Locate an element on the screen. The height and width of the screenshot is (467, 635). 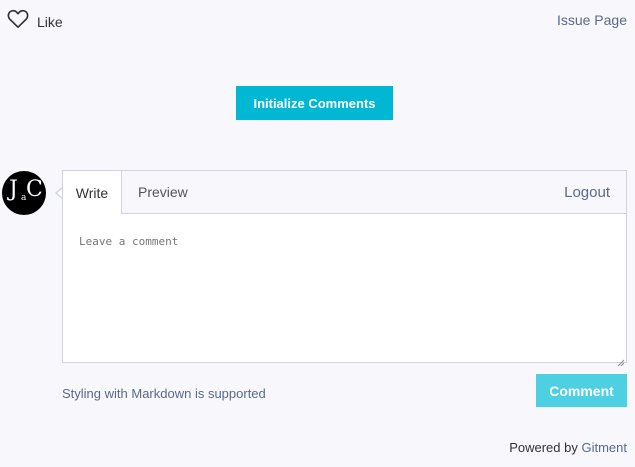
avatar-letter: J is located at coordinates (13, 189).